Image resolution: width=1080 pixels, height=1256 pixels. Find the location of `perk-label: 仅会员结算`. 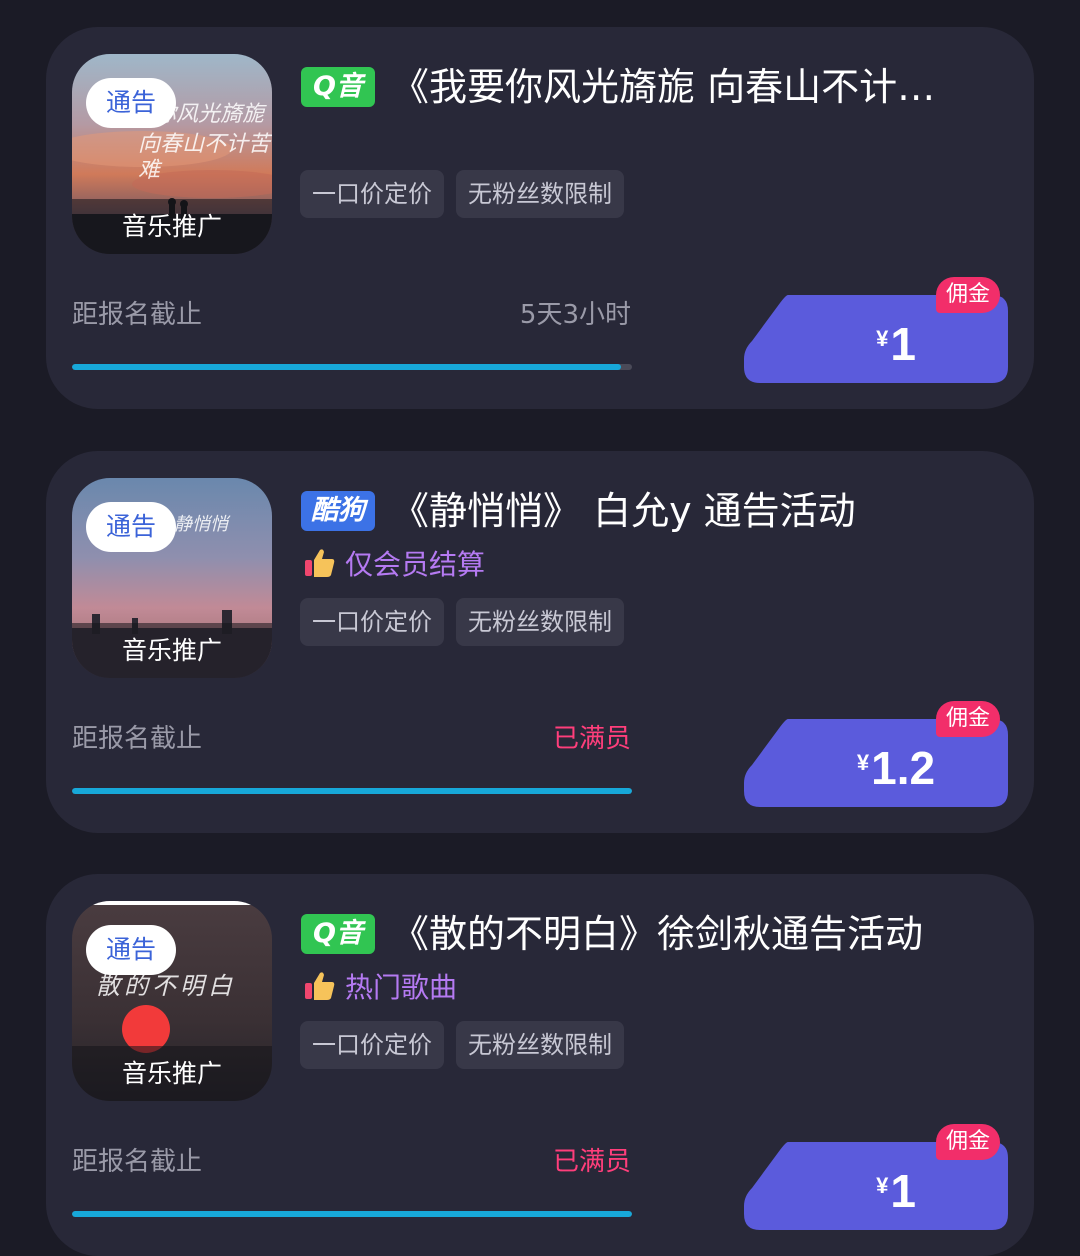

perk-label: 仅会员结算 is located at coordinates (394, 563).